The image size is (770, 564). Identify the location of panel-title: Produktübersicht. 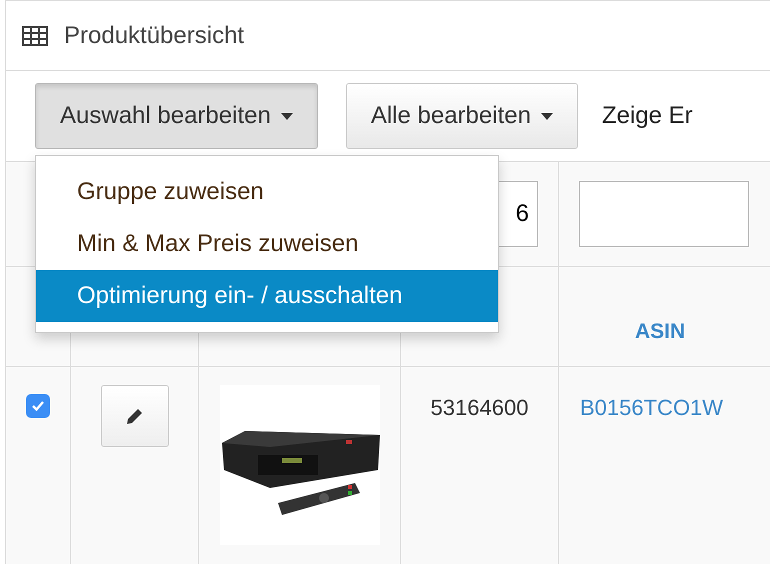
(154, 36).